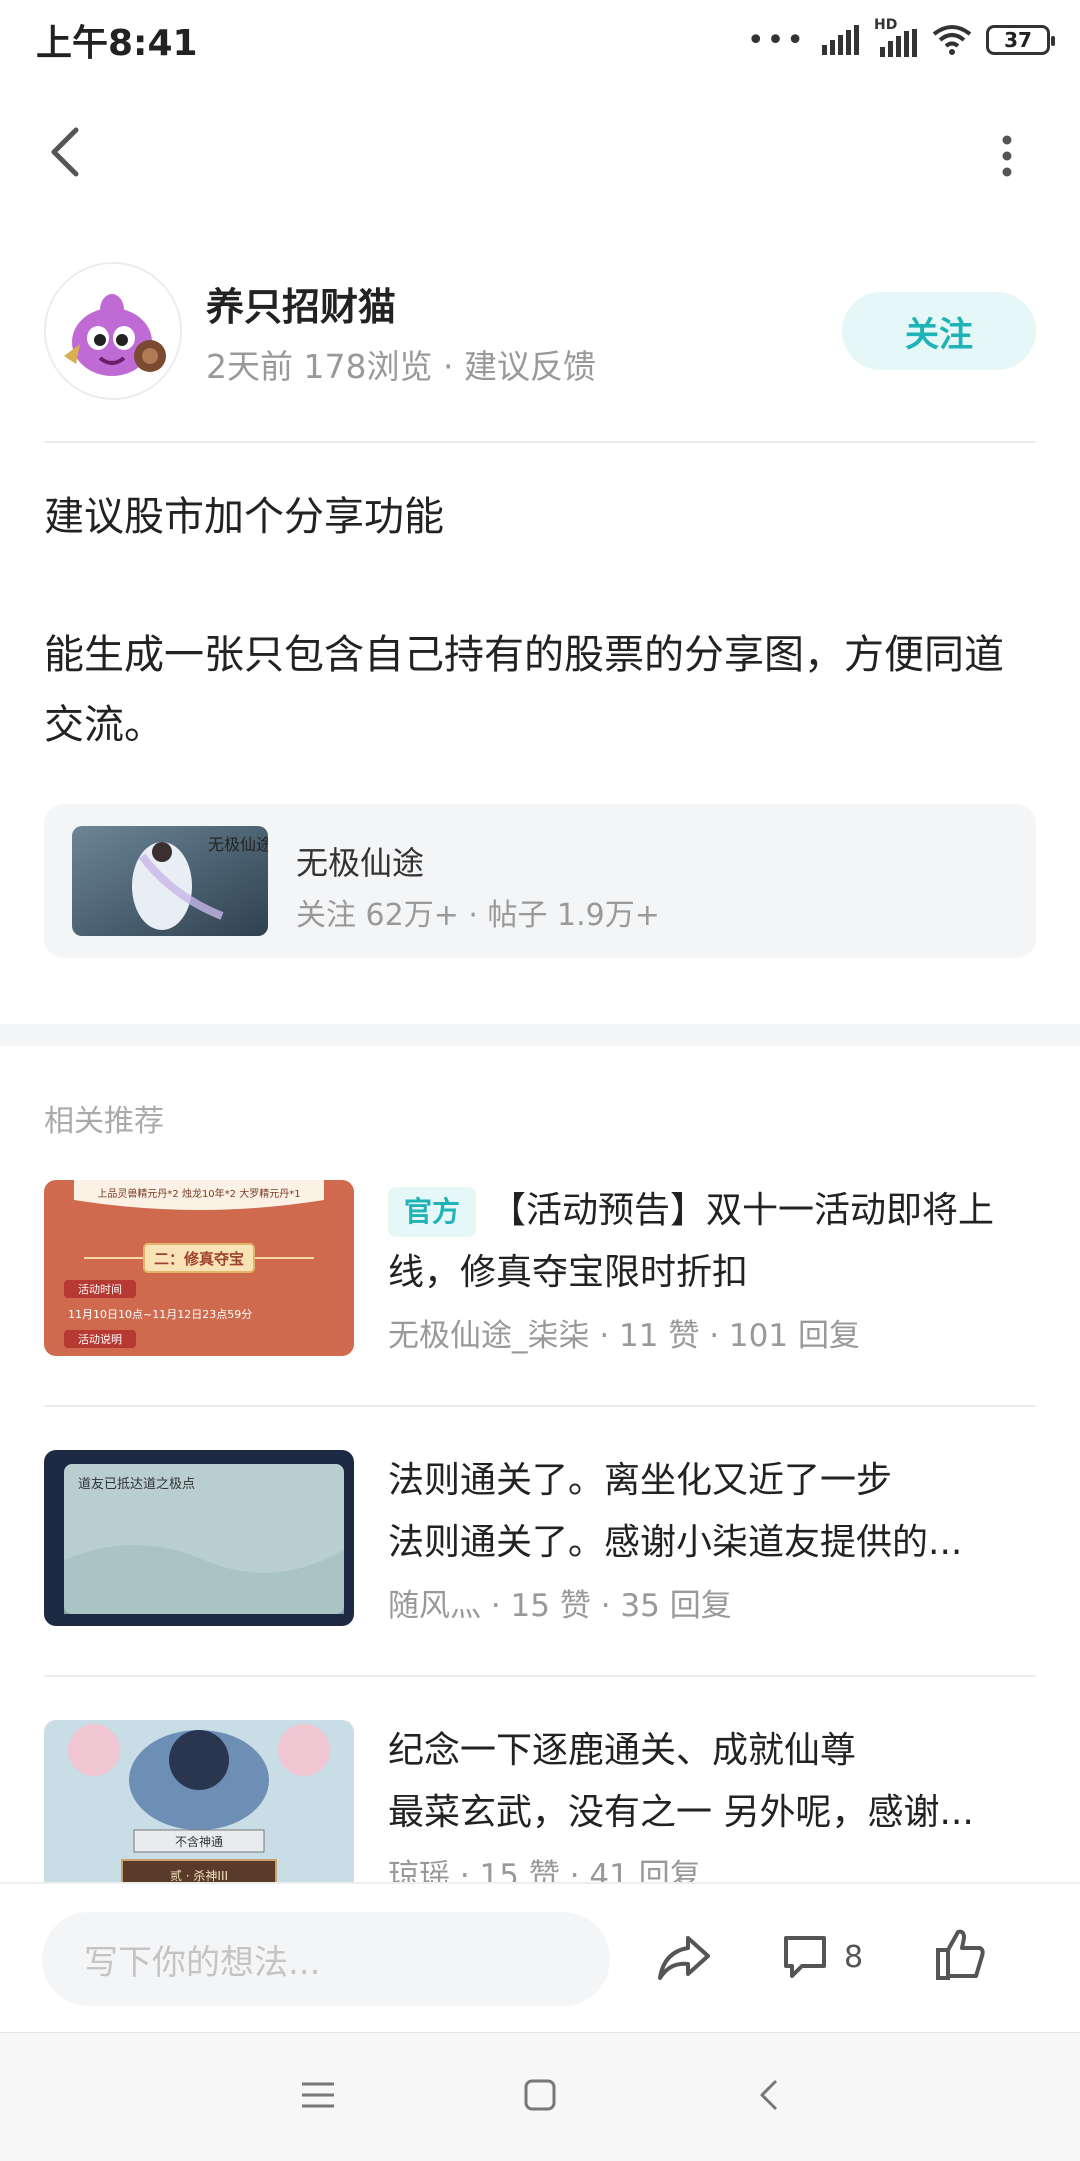  I want to click on signal-hd-icon: HD, so click(896, 37).